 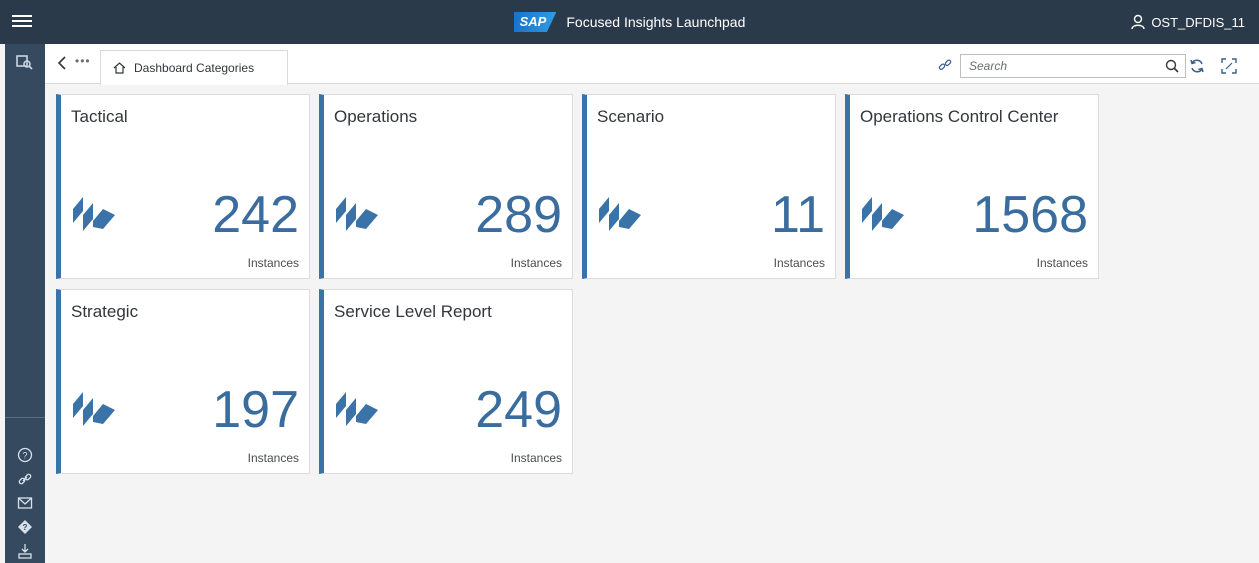 What do you see at coordinates (119, 68) in the screenshot?
I see `home-icon` at bounding box center [119, 68].